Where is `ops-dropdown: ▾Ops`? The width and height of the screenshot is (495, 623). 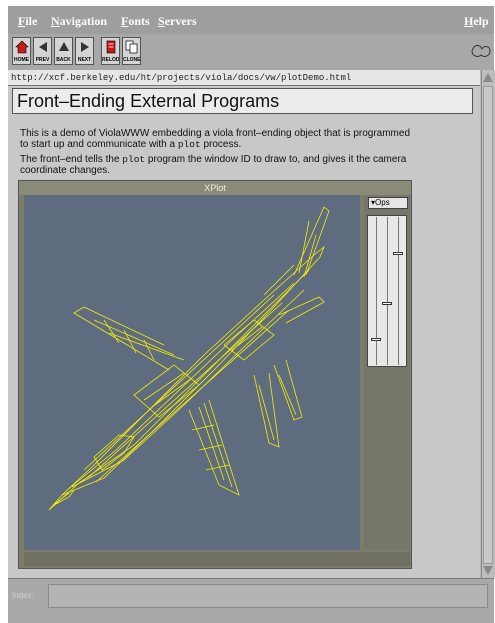
ops-dropdown: ▾Ops is located at coordinates (388, 203).